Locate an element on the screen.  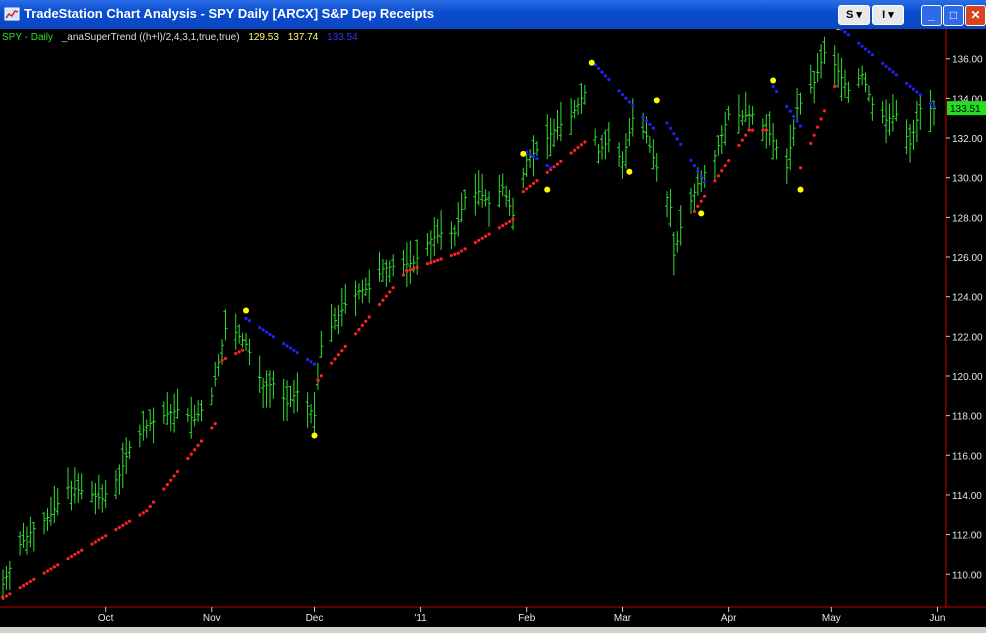
price-tick-label: 128.00 is located at coordinates (967, 218).